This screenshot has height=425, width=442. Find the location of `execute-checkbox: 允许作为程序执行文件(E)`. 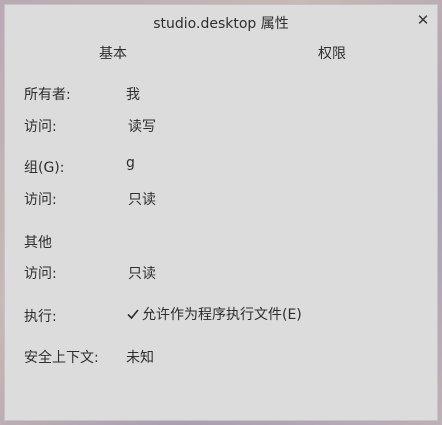

execute-checkbox: 允许作为程序执行文件(E) is located at coordinates (214, 314).